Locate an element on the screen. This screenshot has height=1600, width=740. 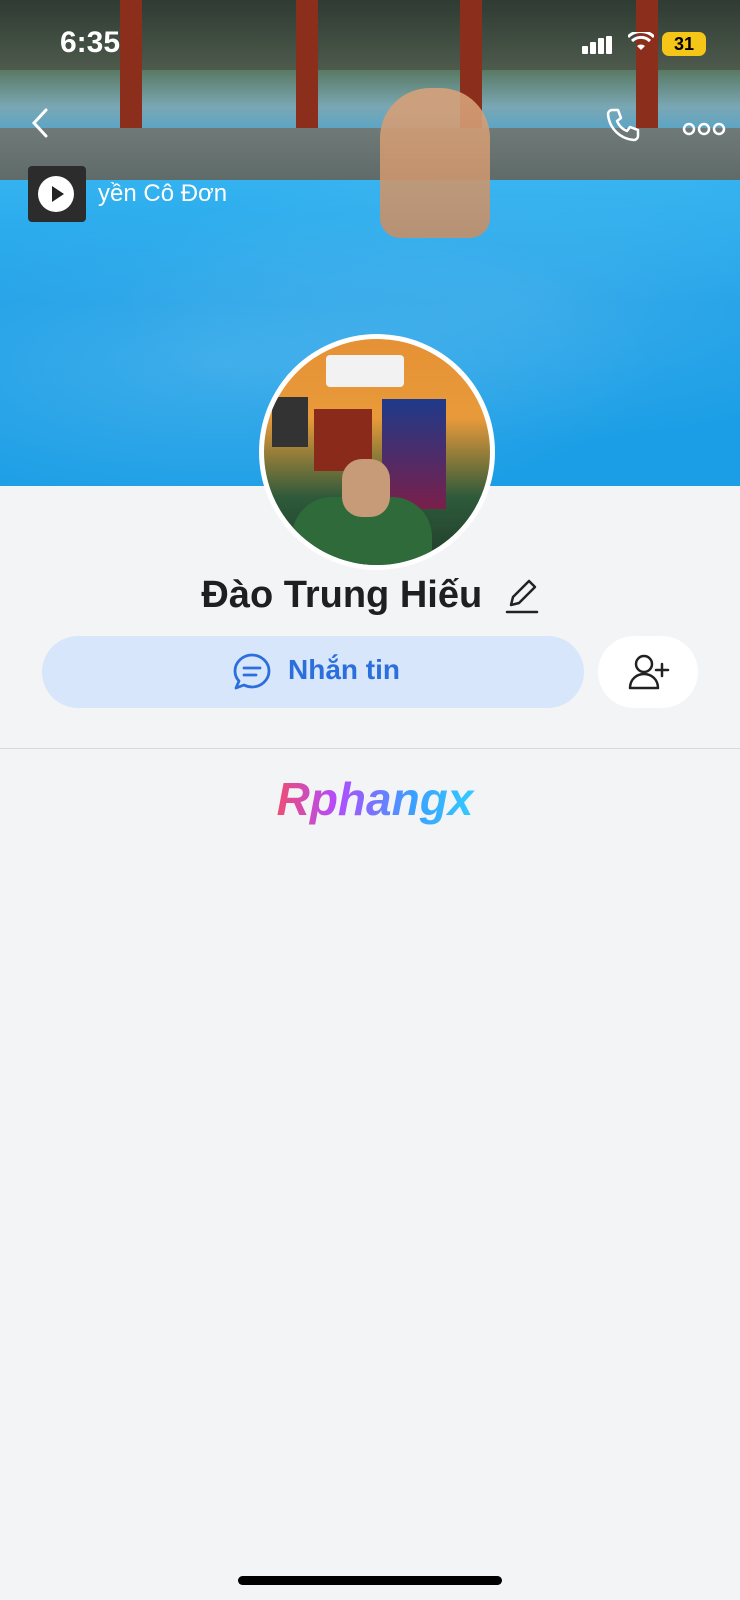
battery-icon: 31 is located at coordinates (684, 44).